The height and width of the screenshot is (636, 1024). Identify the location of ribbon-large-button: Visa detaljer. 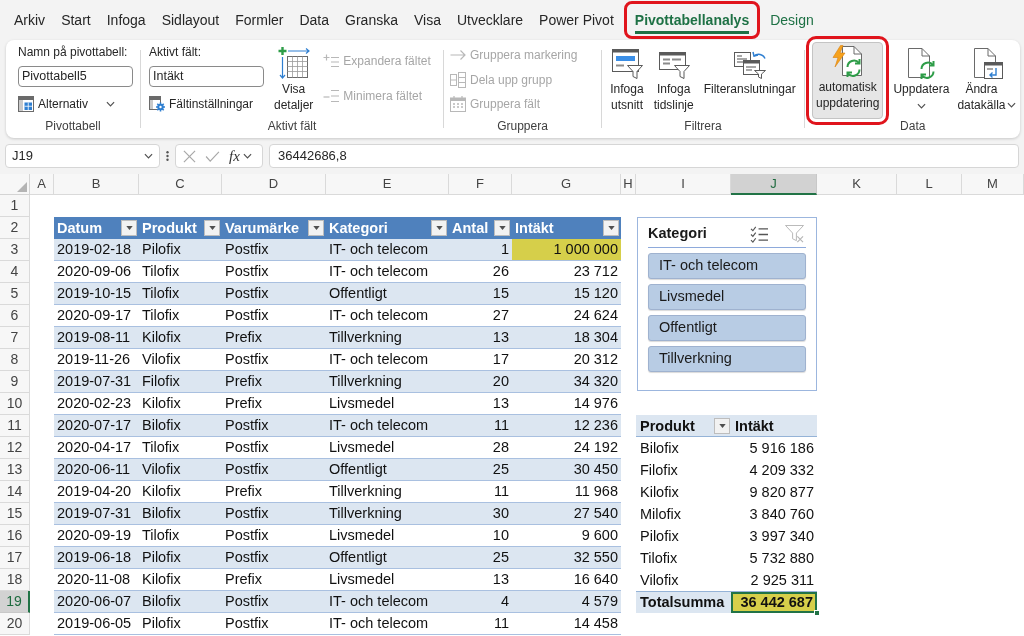
(294, 81).